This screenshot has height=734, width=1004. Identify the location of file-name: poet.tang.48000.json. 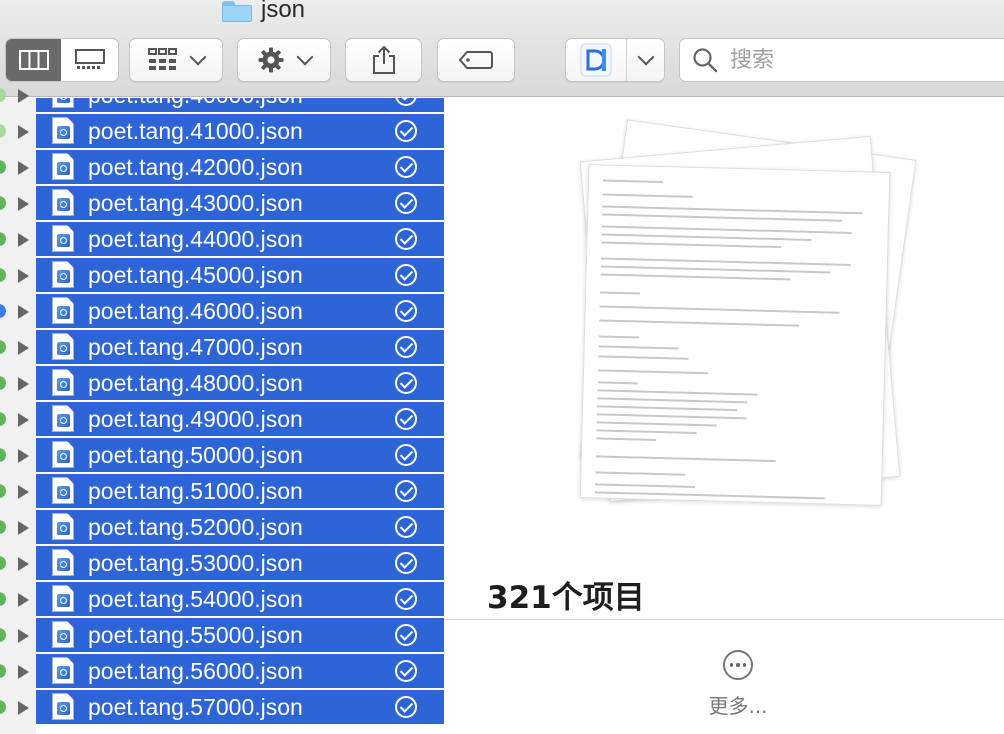
(195, 383).